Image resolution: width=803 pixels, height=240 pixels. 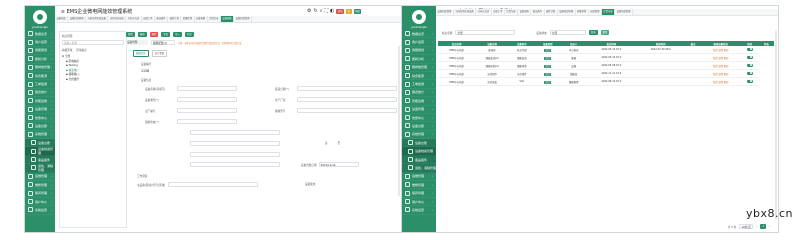 What do you see at coordinates (347, 88) in the screenshot?
I see `commission-date-field` at bounding box center [347, 88].